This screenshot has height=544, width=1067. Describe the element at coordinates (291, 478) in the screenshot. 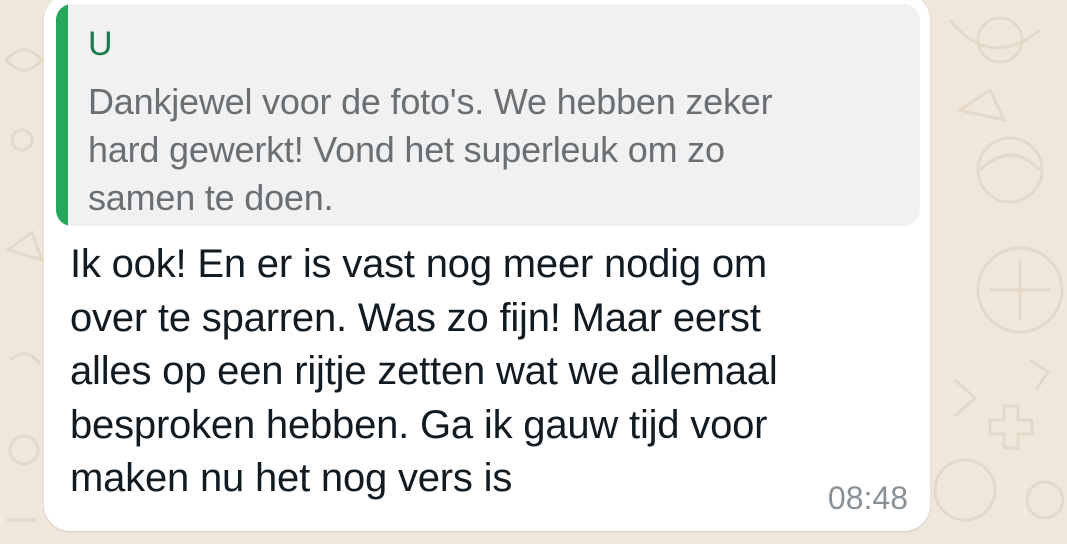

I see `message-text-line: maken nu het nog vers is` at that location.